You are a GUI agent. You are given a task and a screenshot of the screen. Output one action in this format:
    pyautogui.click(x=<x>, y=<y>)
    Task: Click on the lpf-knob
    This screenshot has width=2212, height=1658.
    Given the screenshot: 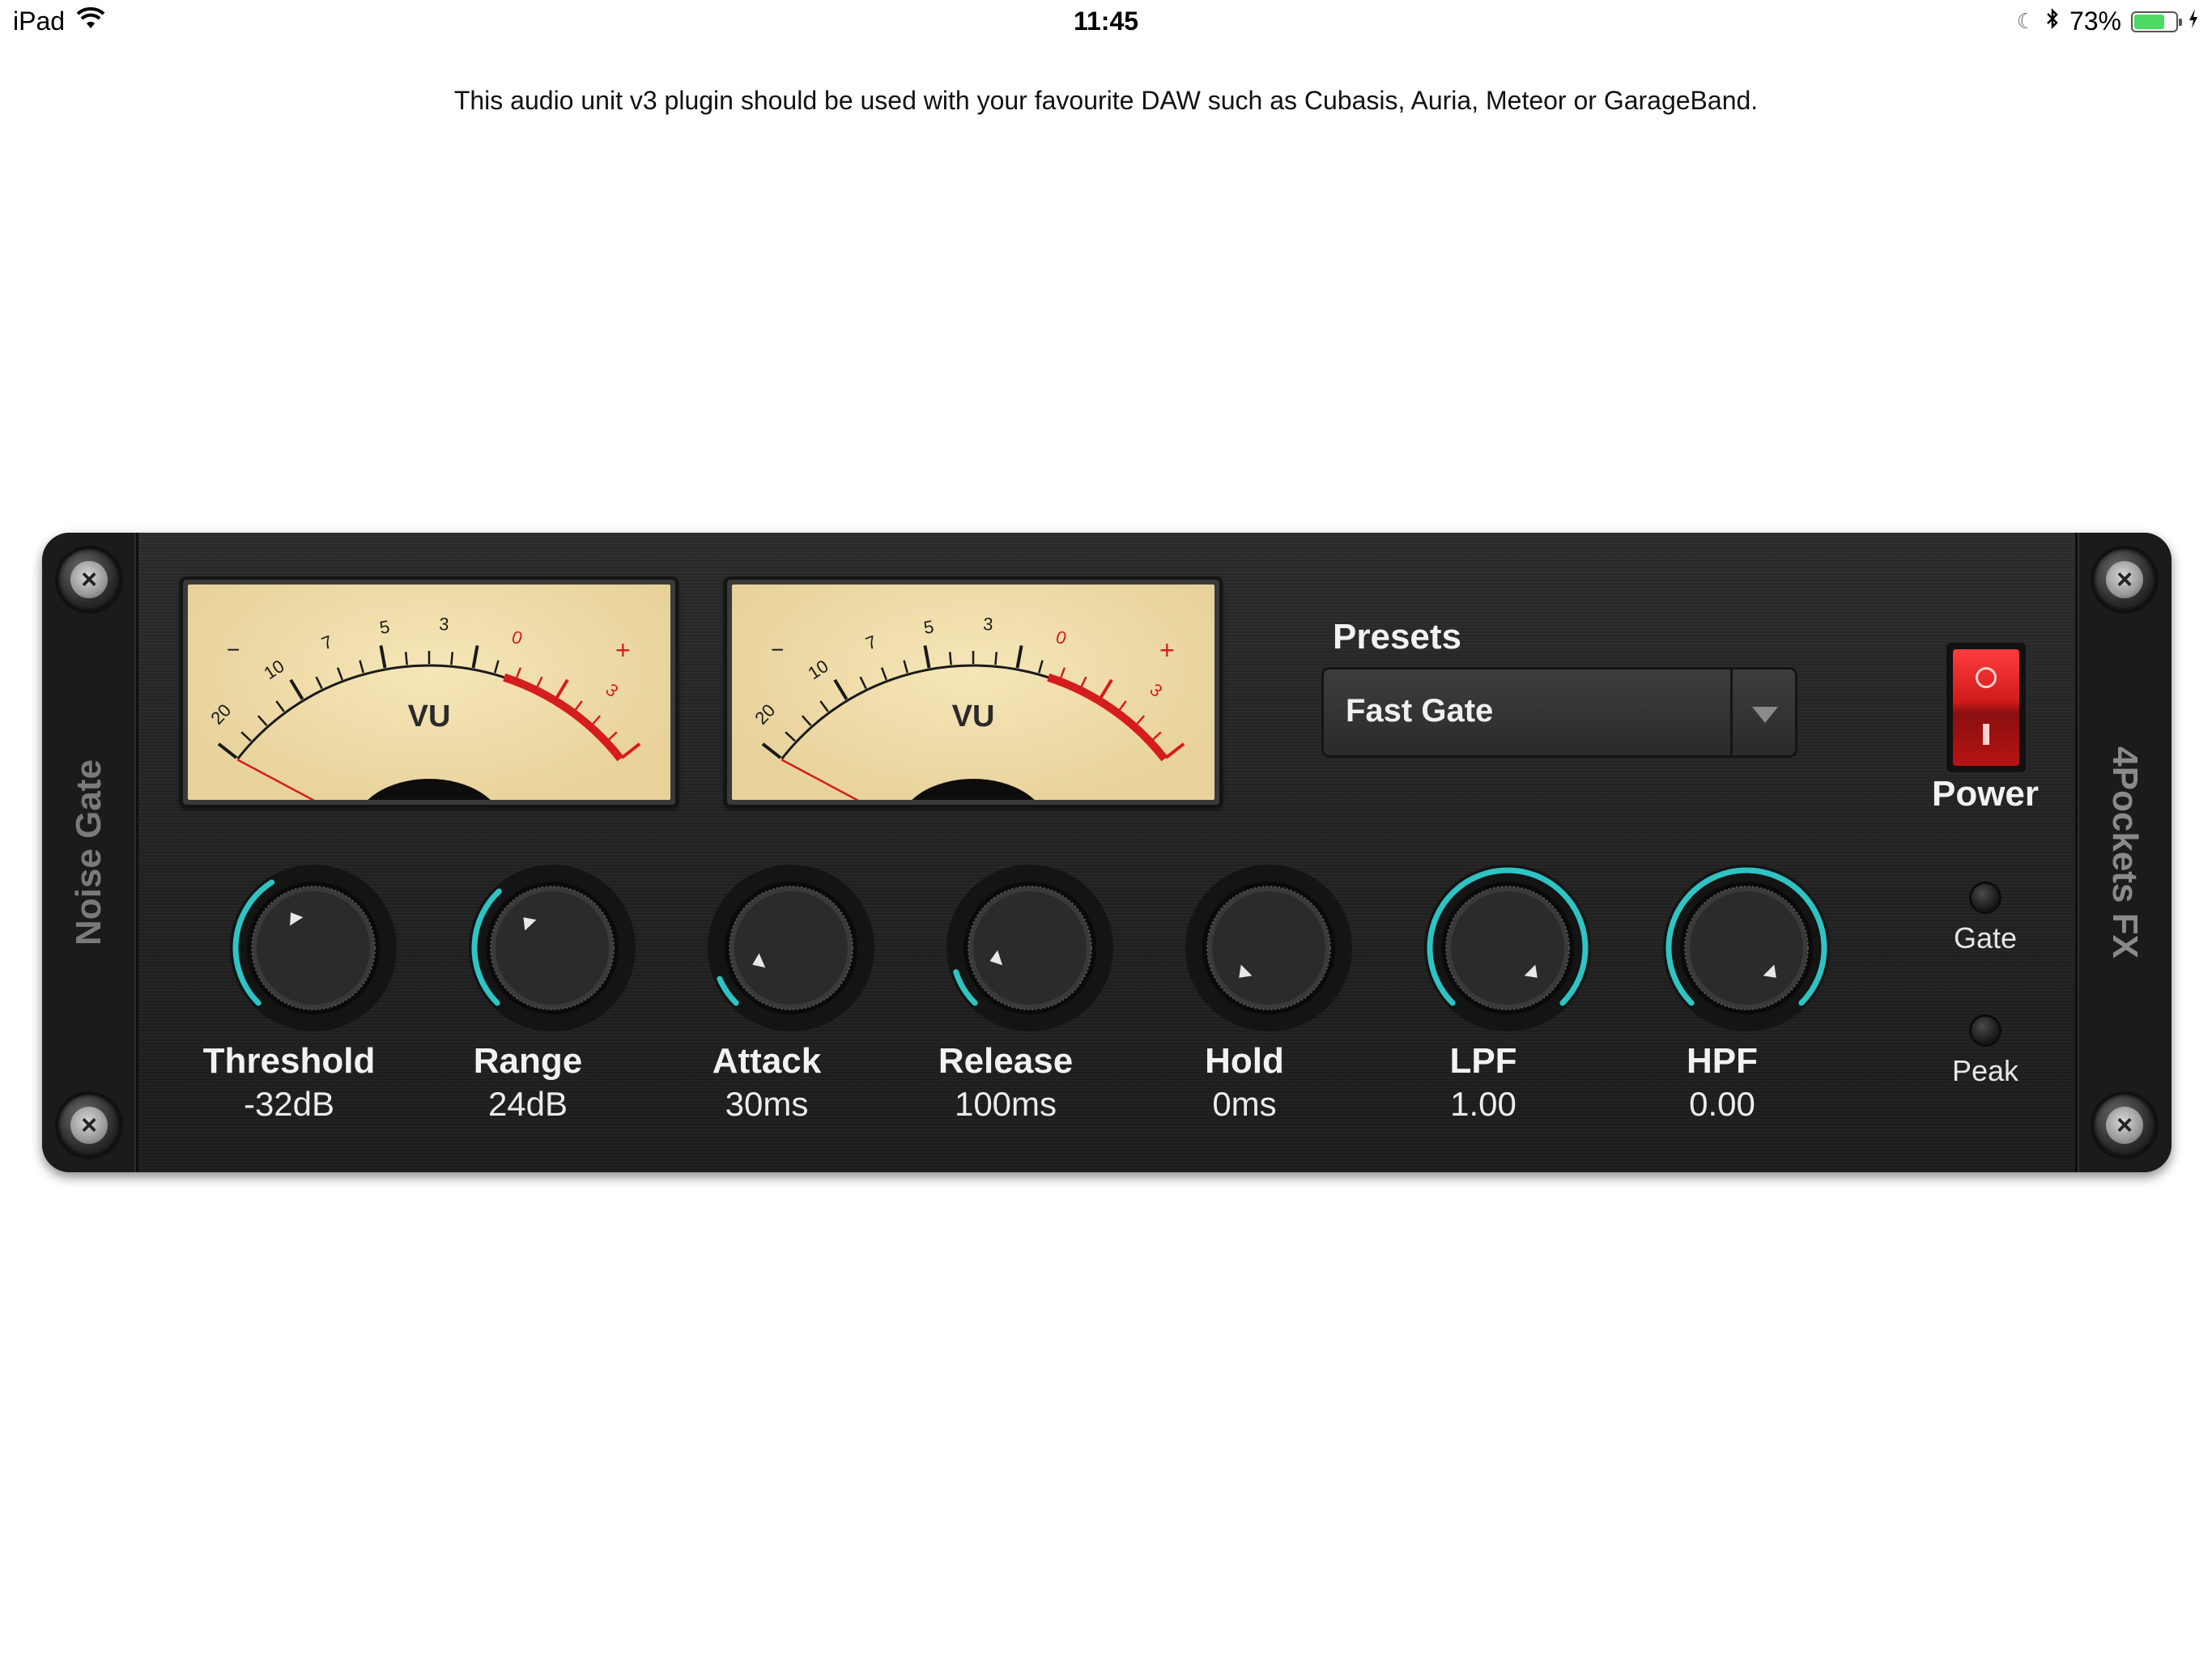 What is the action you would take?
    pyautogui.click(x=1508, y=948)
    